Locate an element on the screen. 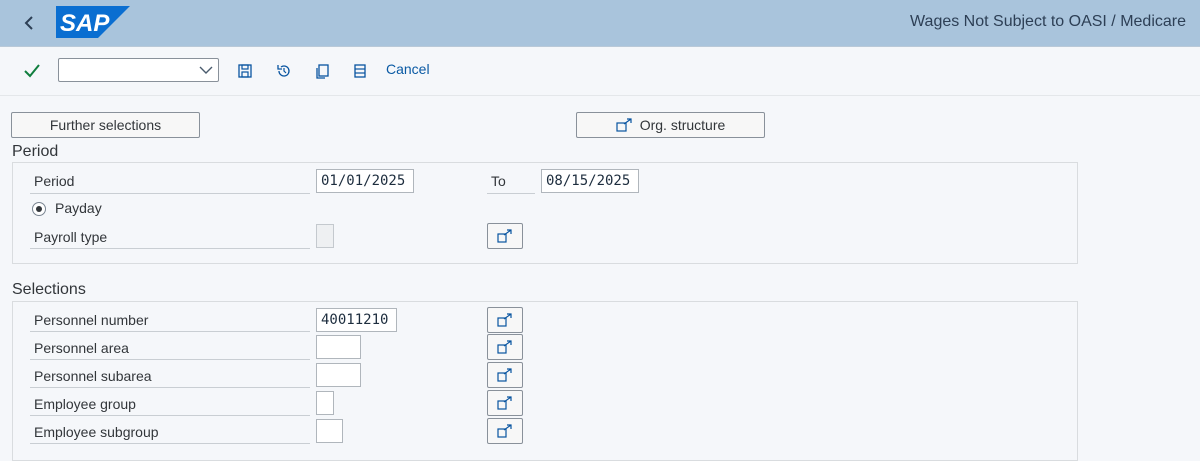  sap-logo: SAP is located at coordinates (93, 22).